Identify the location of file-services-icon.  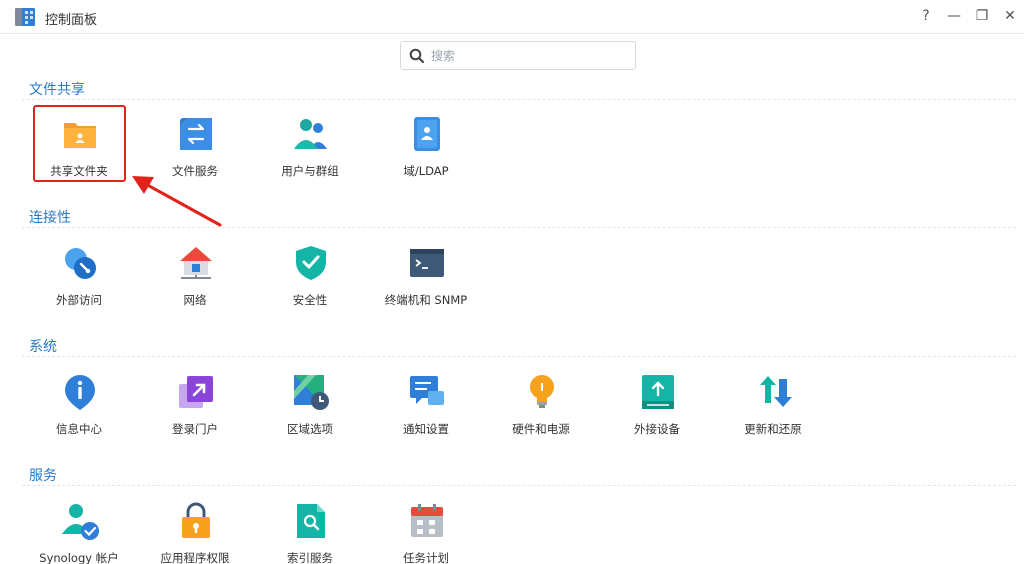
(196, 134).